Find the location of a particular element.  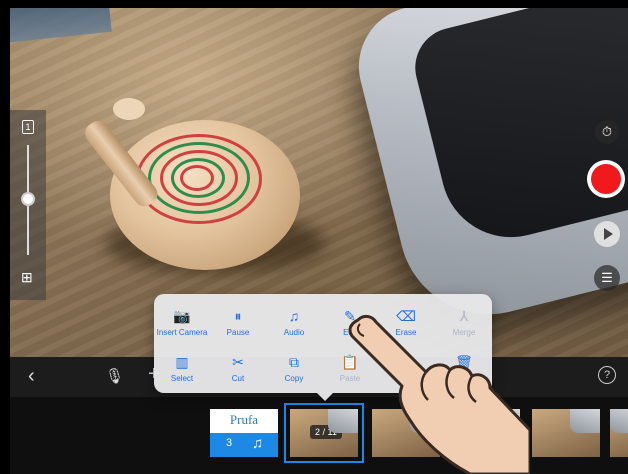

menu-item-label: Merge is located at coordinates (464, 332).